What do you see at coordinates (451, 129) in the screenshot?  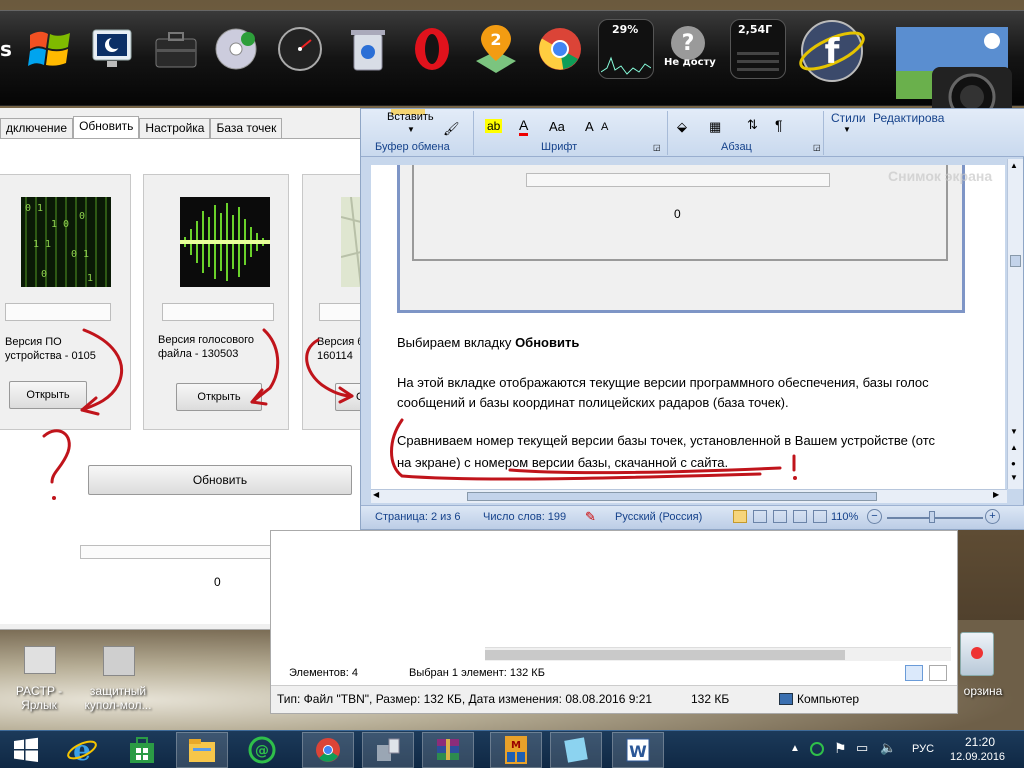 I see `format-painter-icon: 🖌` at bounding box center [451, 129].